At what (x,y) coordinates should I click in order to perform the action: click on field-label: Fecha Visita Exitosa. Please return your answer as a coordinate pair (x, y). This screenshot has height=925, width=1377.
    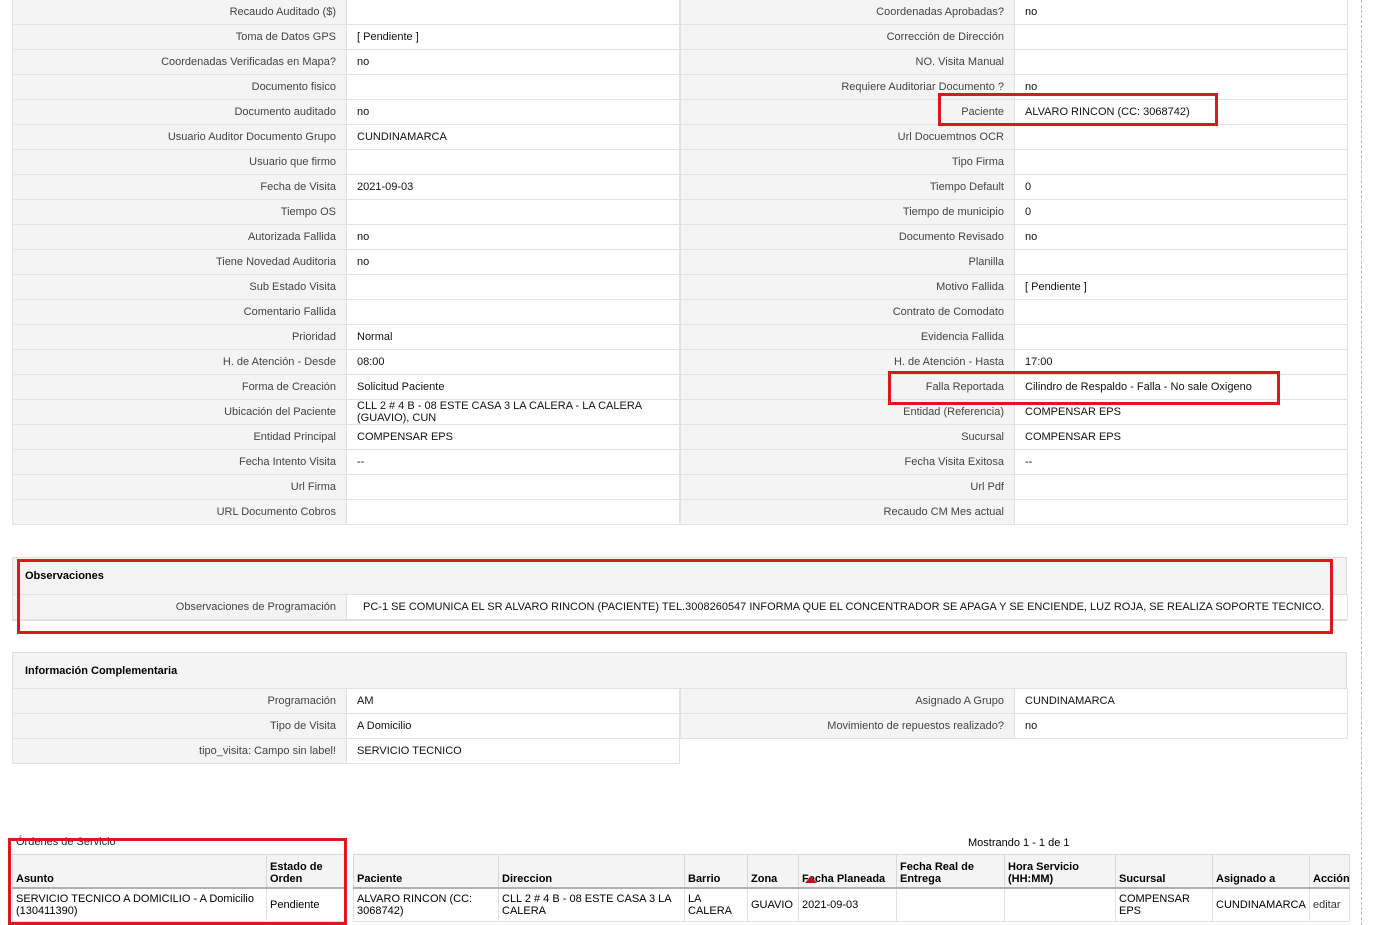
    Looking at the image, I should click on (847, 462).